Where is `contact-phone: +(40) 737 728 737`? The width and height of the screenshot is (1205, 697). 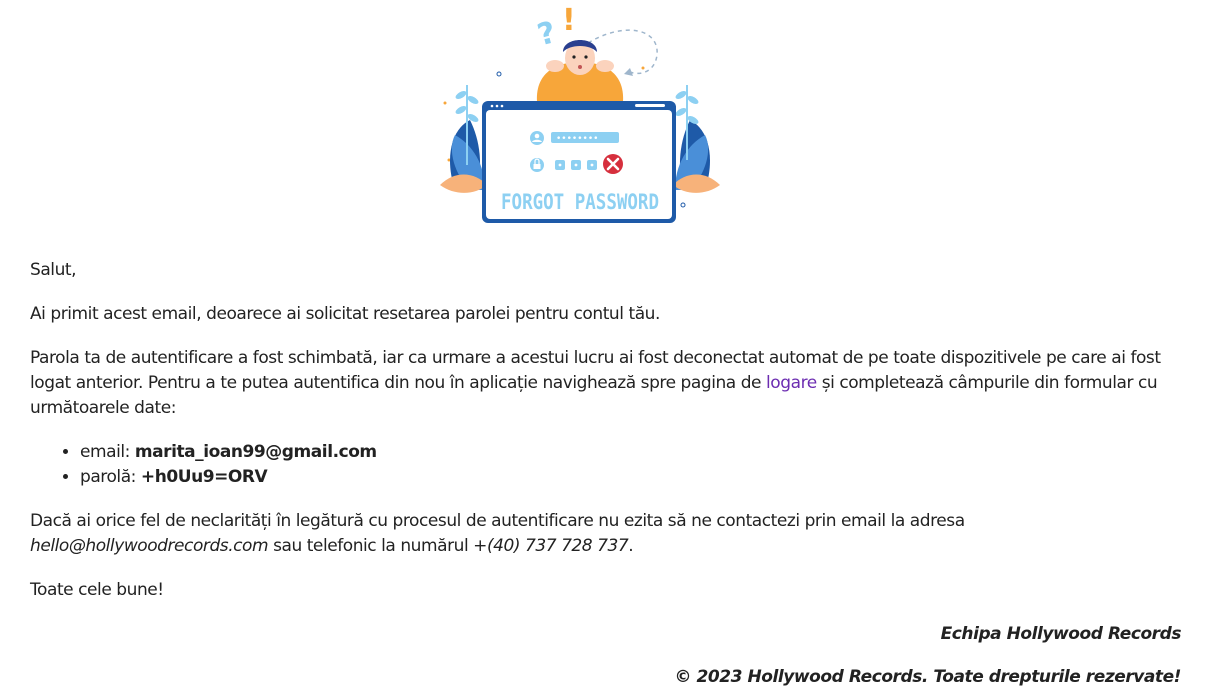 contact-phone: +(40) 737 728 737 is located at coordinates (551, 546).